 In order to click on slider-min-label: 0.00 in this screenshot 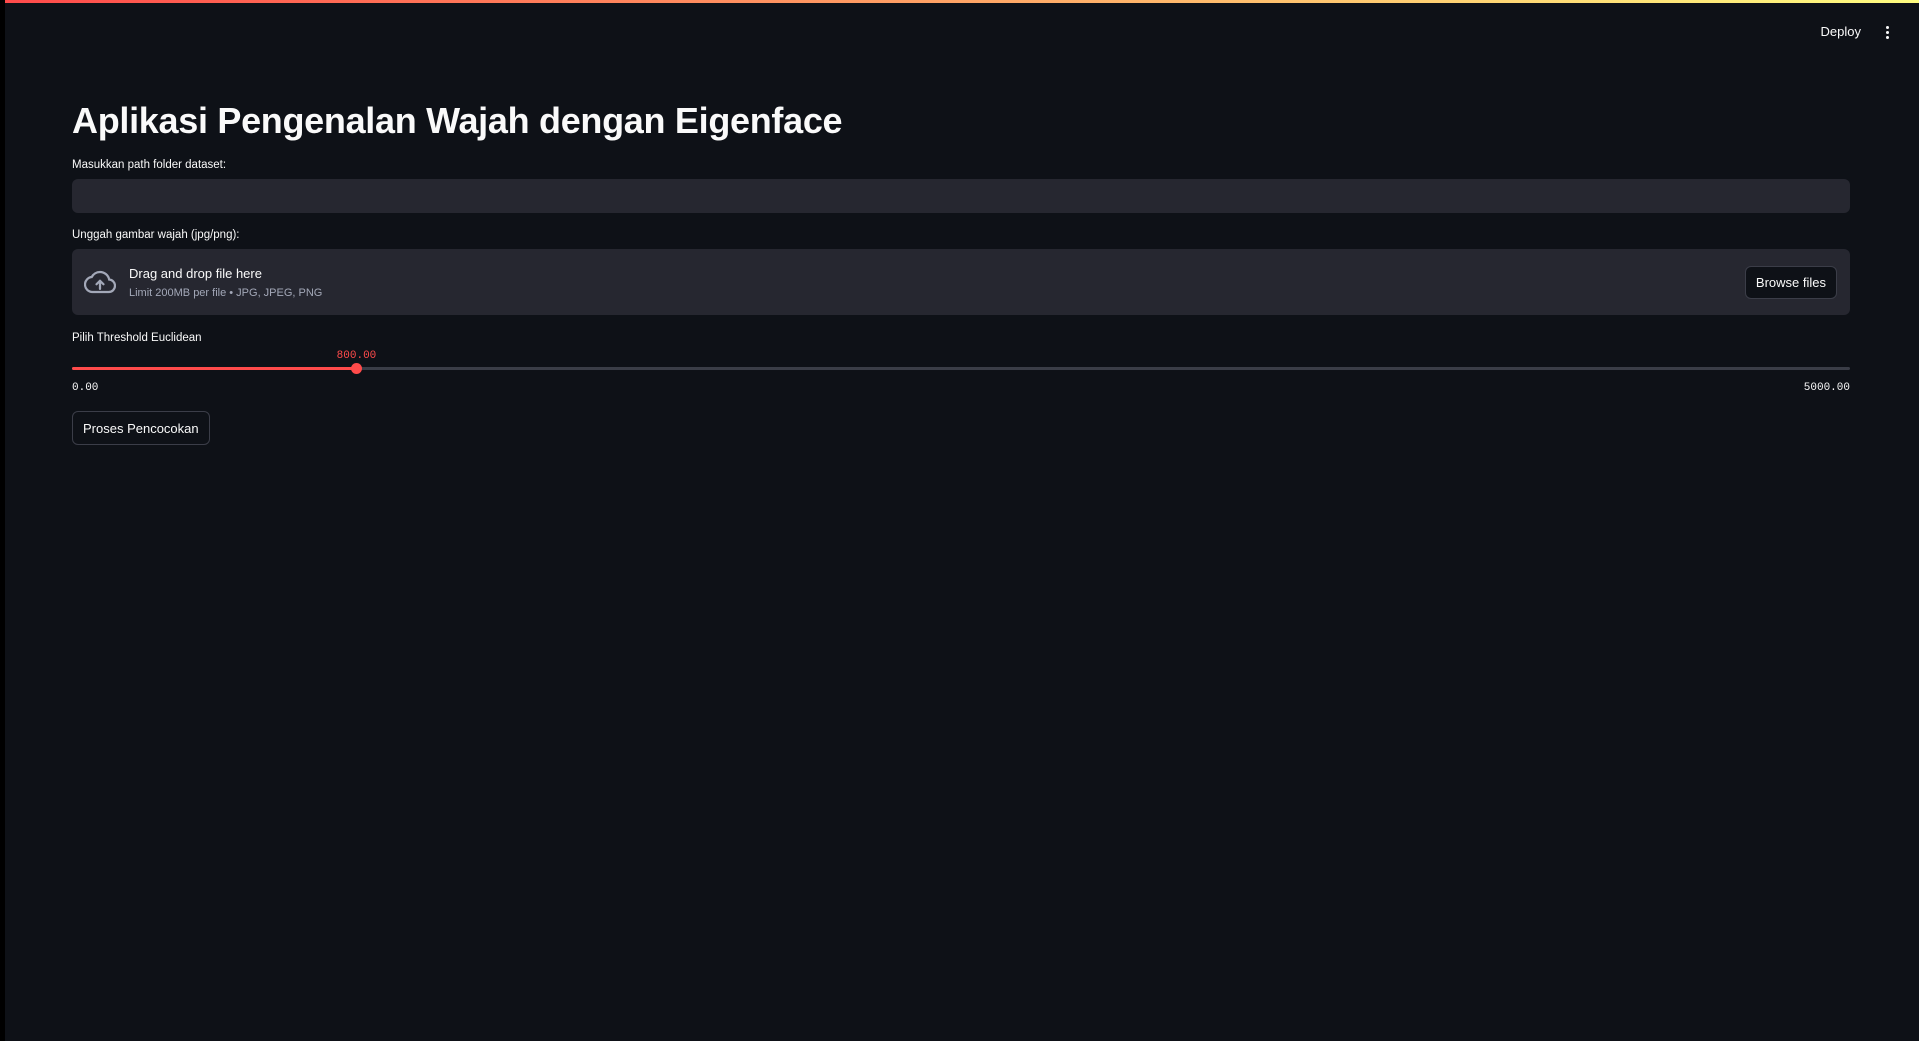, I will do `click(85, 388)`.